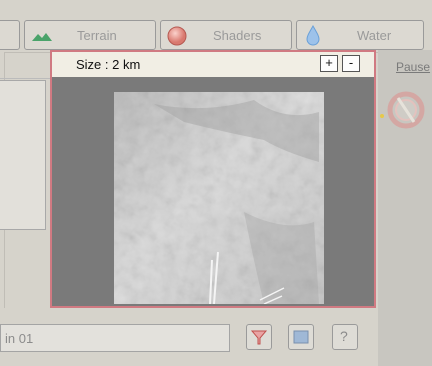 This screenshot has height=366, width=432. I want to click on filter-button, so click(259, 337).